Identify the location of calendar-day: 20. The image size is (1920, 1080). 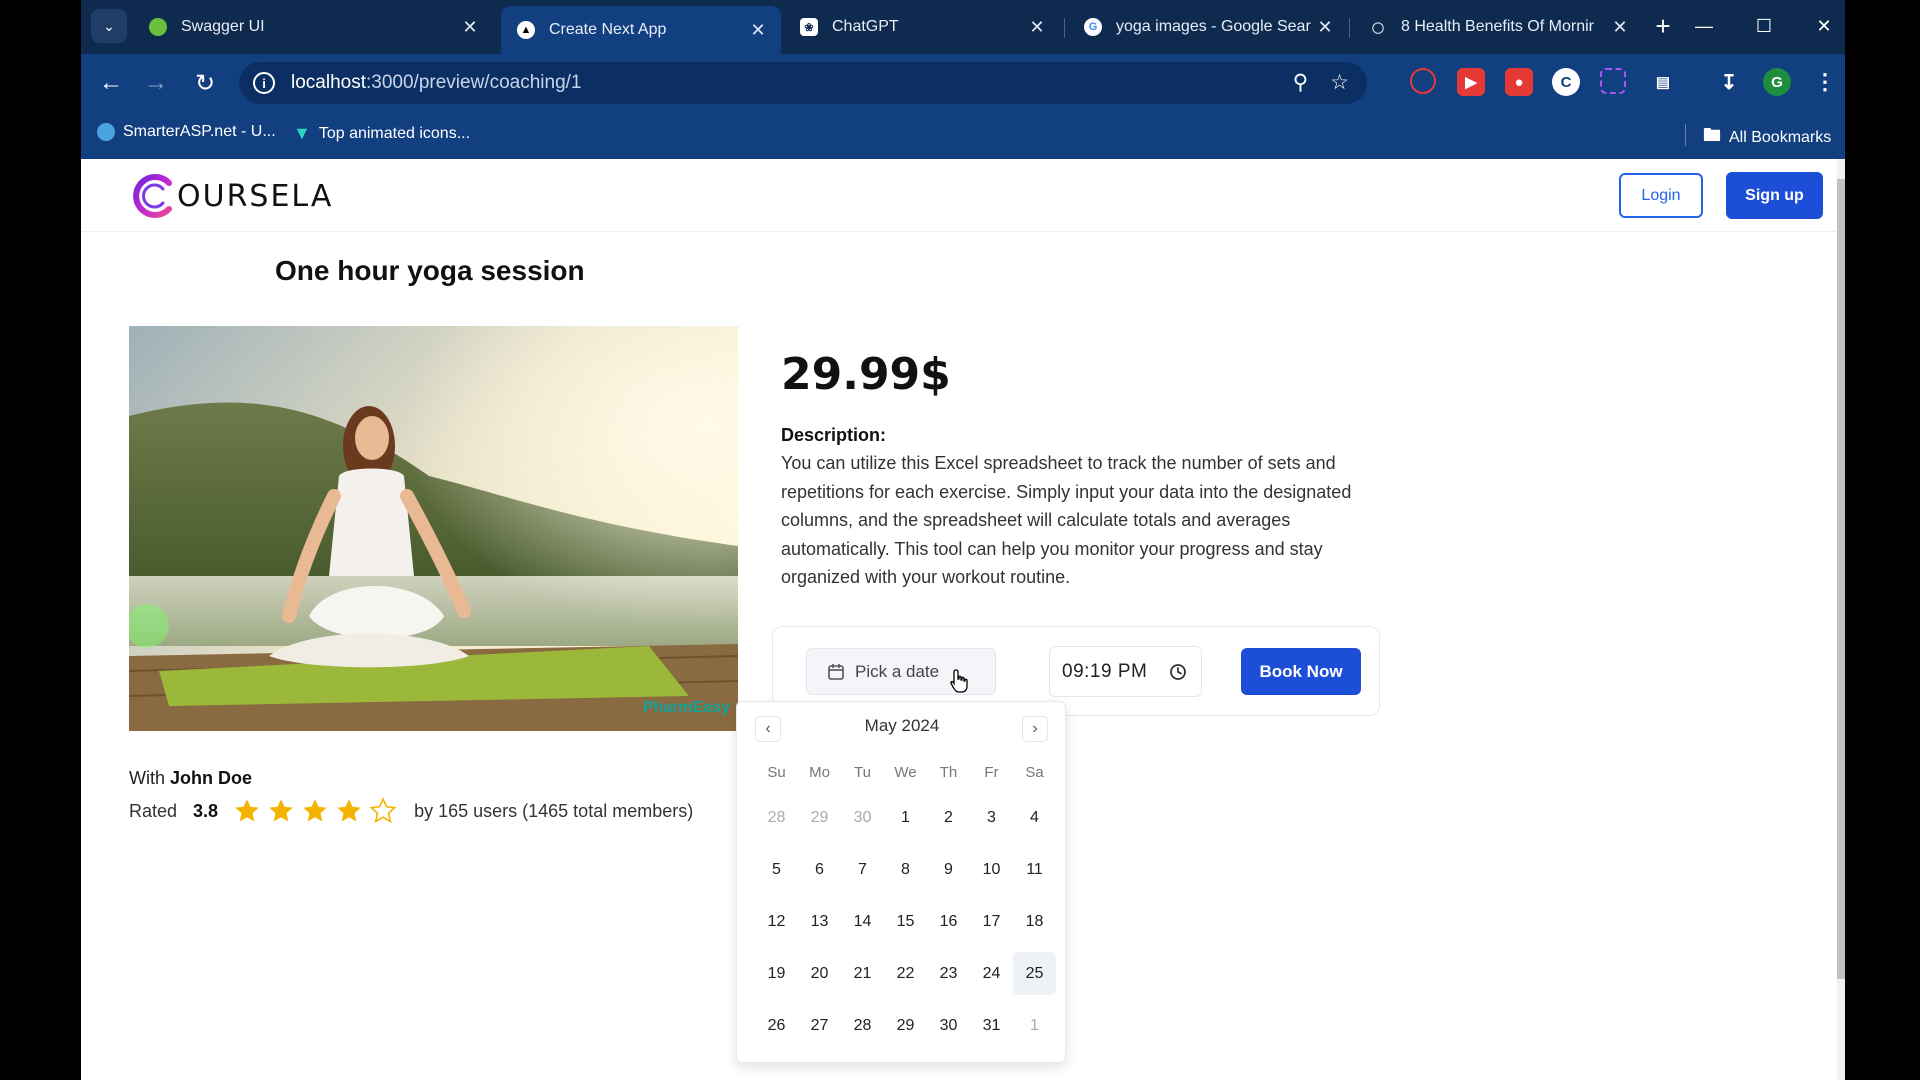
(819, 973).